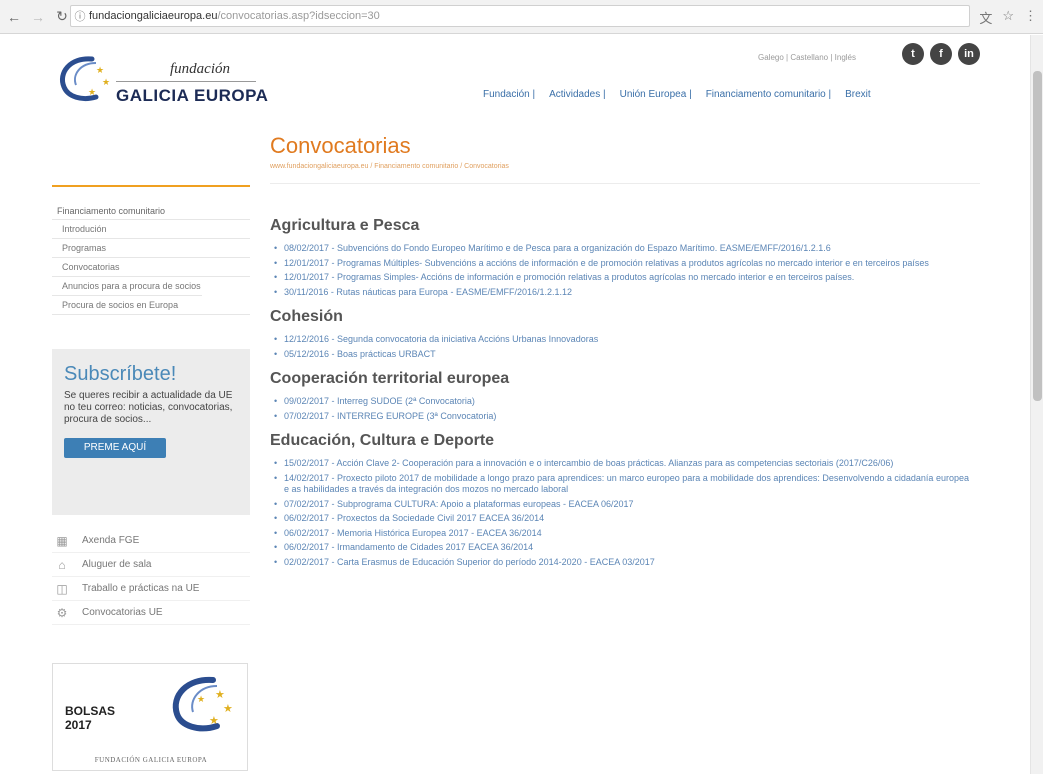 The image size is (1043, 774). I want to click on nav-actividades: Actividades |, so click(577, 94).